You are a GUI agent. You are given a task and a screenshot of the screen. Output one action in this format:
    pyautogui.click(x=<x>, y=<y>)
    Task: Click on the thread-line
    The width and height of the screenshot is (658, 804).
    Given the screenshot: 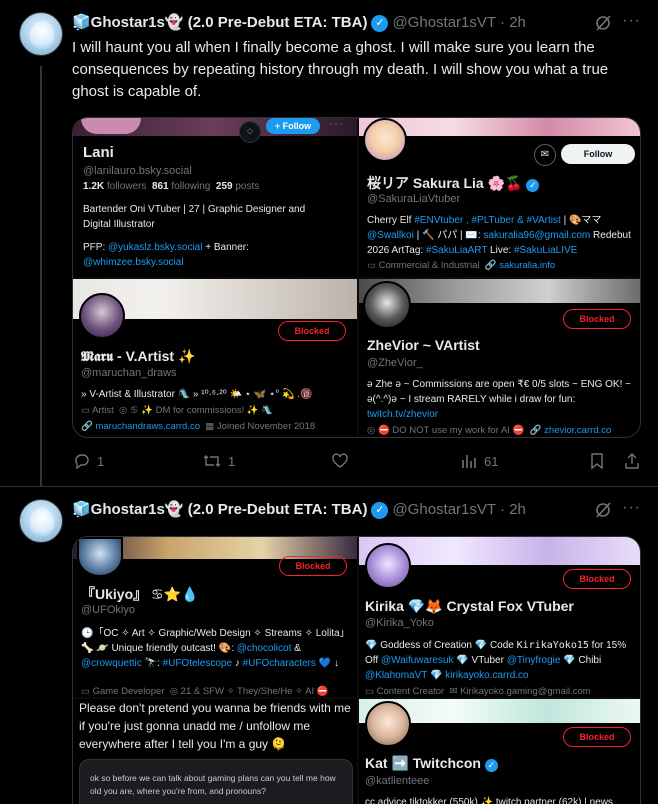 What is the action you would take?
    pyautogui.click(x=41, y=276)
    